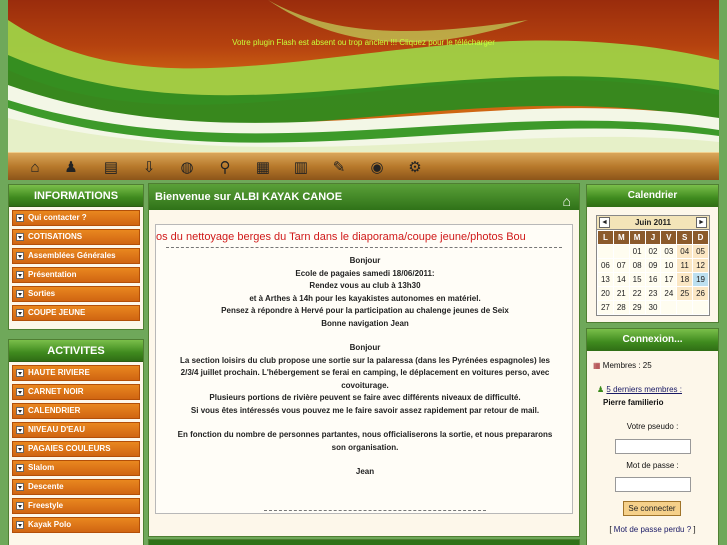 The height and width of the screenshot is (545, 727). Describe the element at coordinates (301, 167) in the screenshot. I see `stats-icon: ▥` at that location.